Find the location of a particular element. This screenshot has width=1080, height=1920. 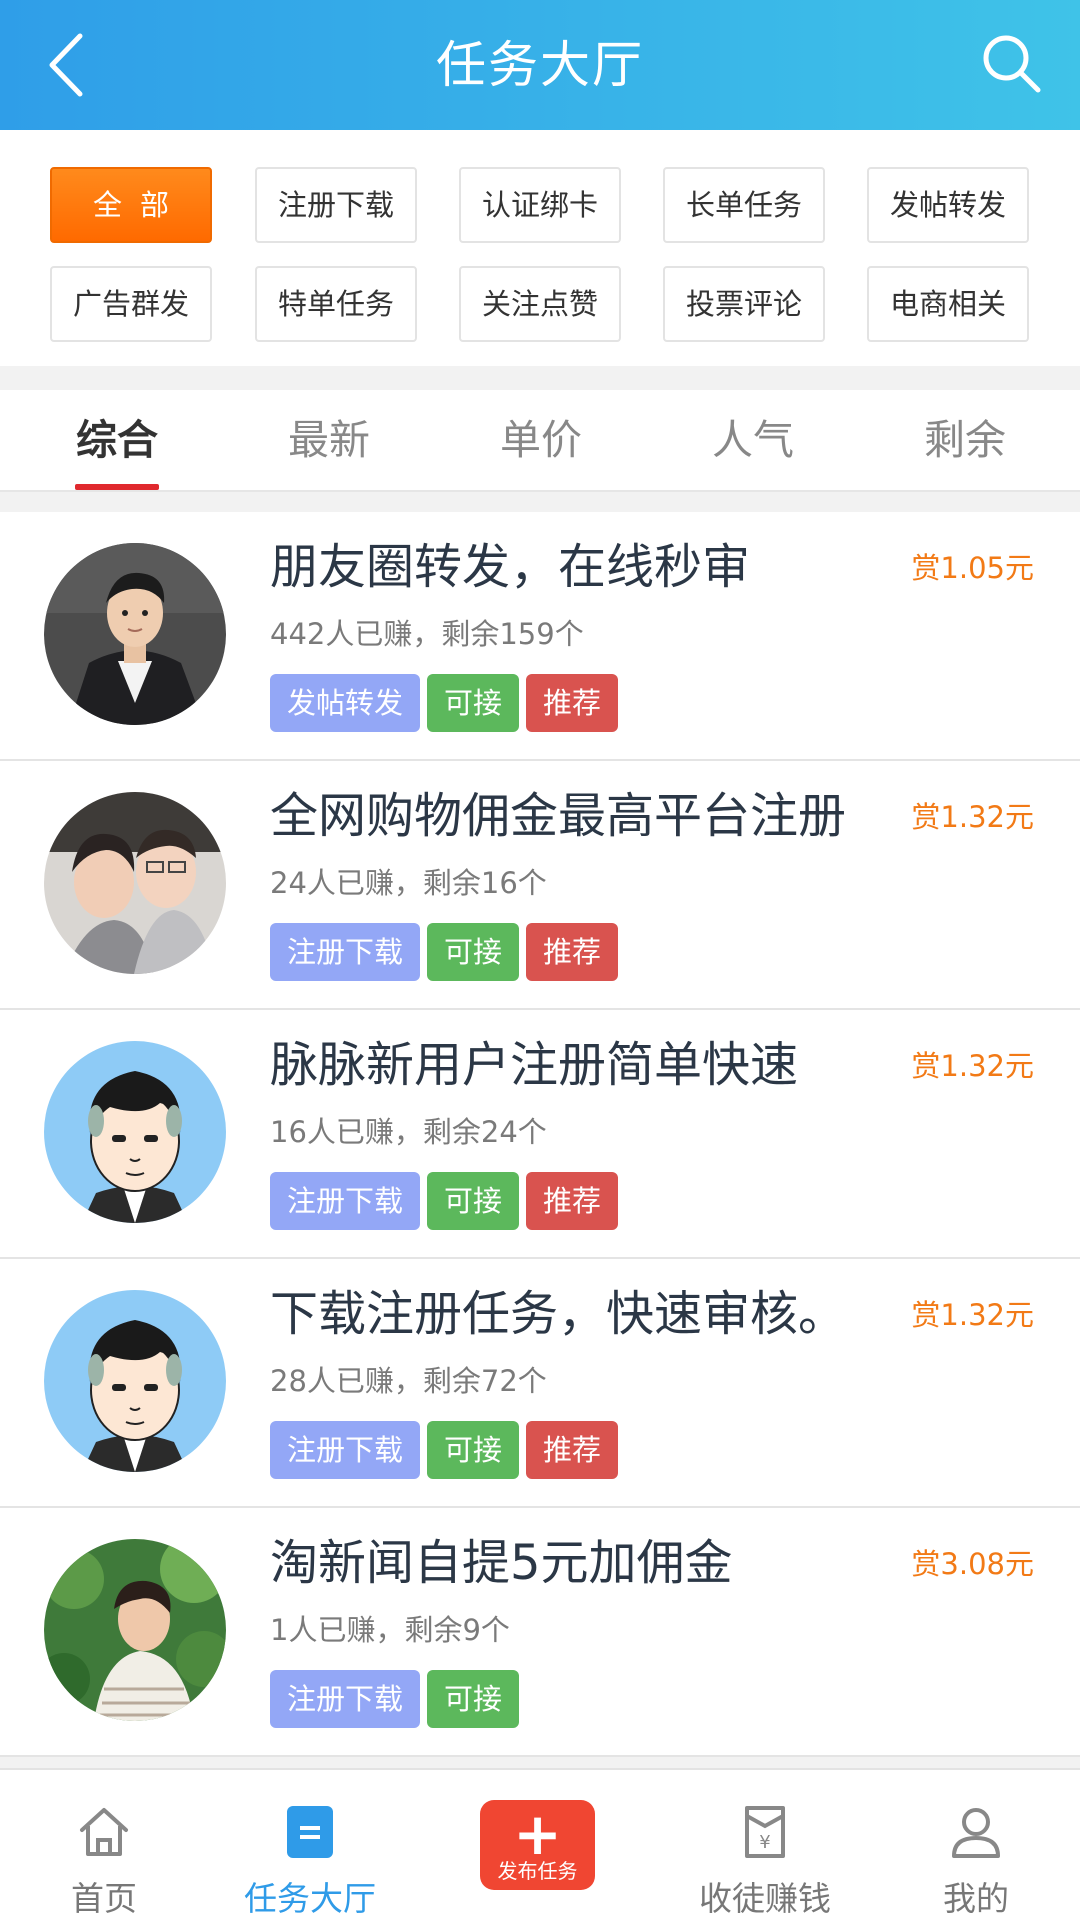

tab-unit-price: 单价 is located at coordinates (541, 440).